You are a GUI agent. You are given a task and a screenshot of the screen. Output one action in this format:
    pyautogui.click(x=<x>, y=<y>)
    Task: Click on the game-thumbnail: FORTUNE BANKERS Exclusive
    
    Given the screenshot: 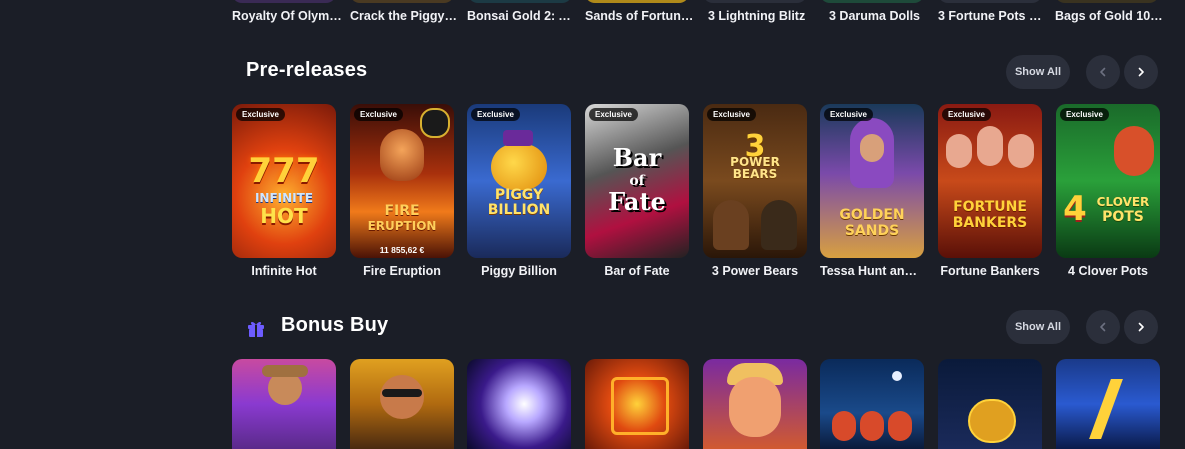 What is the action you would take?
    pyautogui.click(x=990, y=181)
    